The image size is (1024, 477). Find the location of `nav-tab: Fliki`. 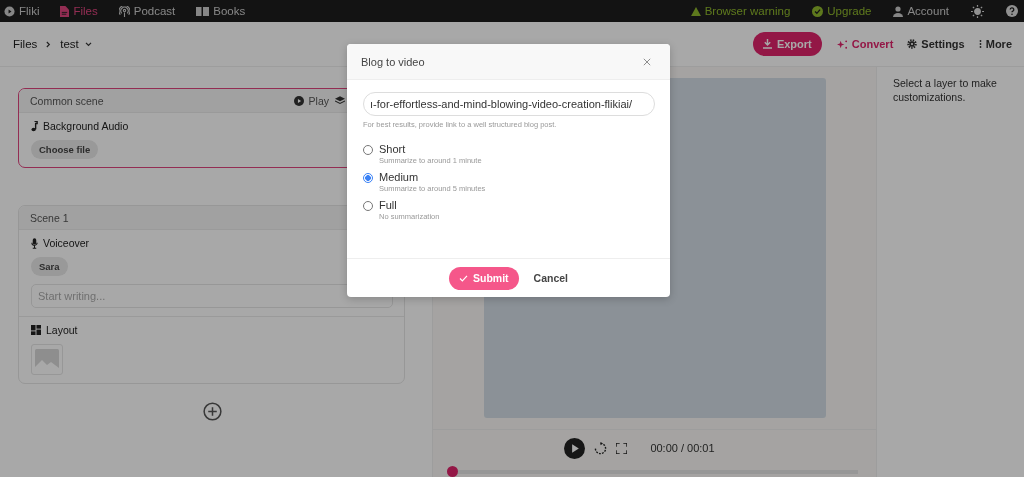

nav-tab: Fliki is located at coordinates (22, 11).